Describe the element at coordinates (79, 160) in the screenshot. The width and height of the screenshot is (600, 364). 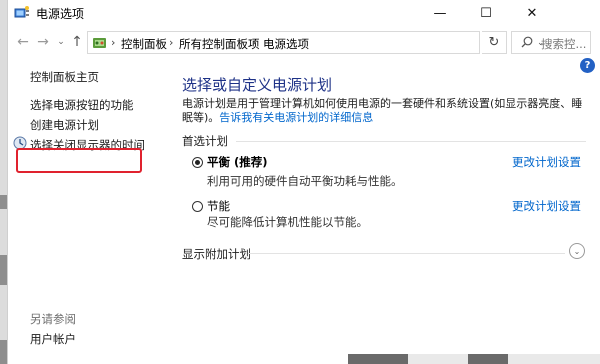
I see `highlight-annotation` at that location.